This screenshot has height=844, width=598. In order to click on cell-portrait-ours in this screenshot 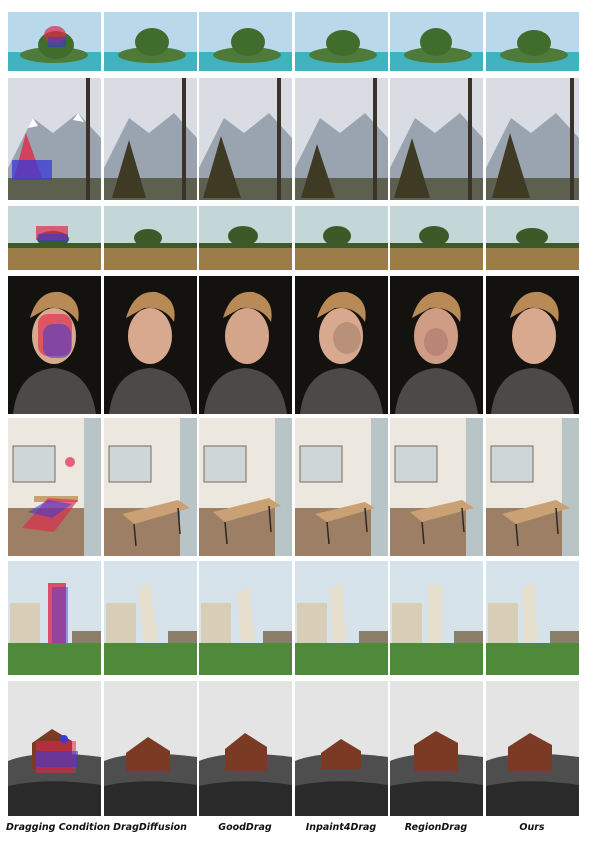, I will do `click(532, 345)`.